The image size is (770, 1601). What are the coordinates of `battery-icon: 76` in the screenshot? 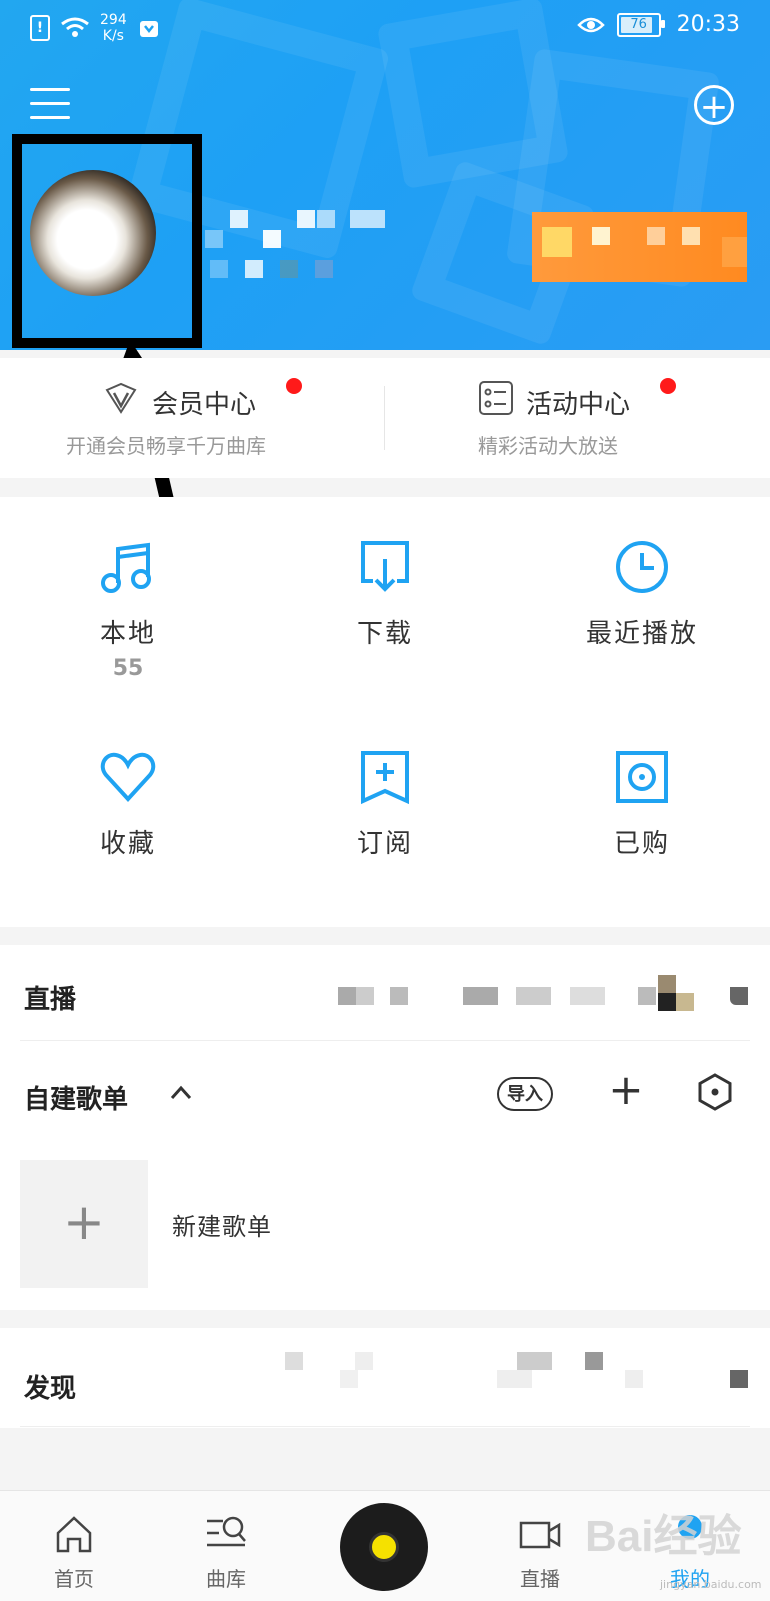 It's located at (640, 24).